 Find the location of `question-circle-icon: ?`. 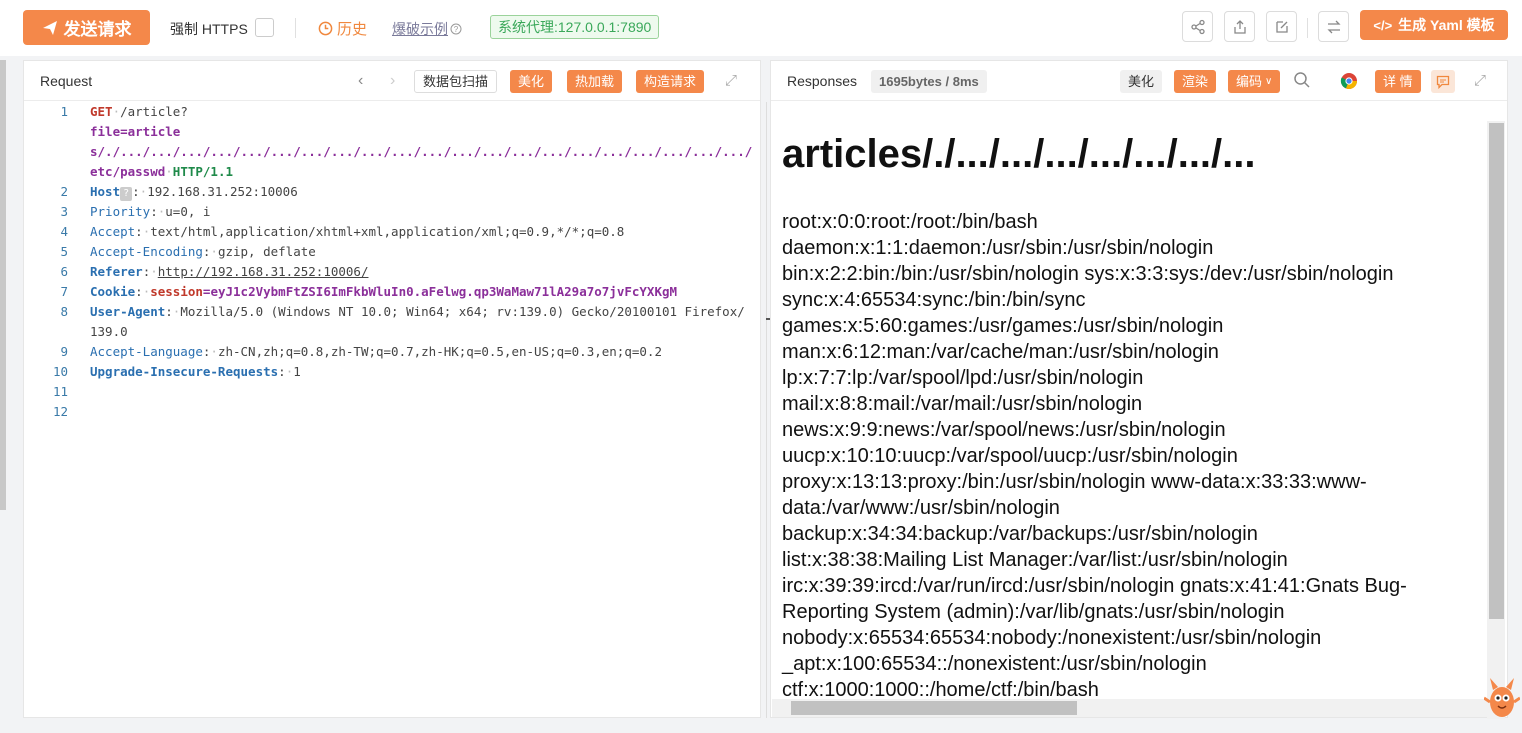

question-circle-icon: ? is located at coordinates (456, 29).